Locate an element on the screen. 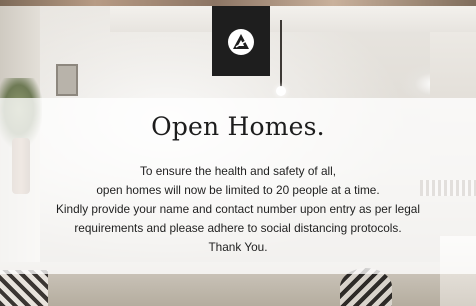  rug is located at coordinates (24, 288).